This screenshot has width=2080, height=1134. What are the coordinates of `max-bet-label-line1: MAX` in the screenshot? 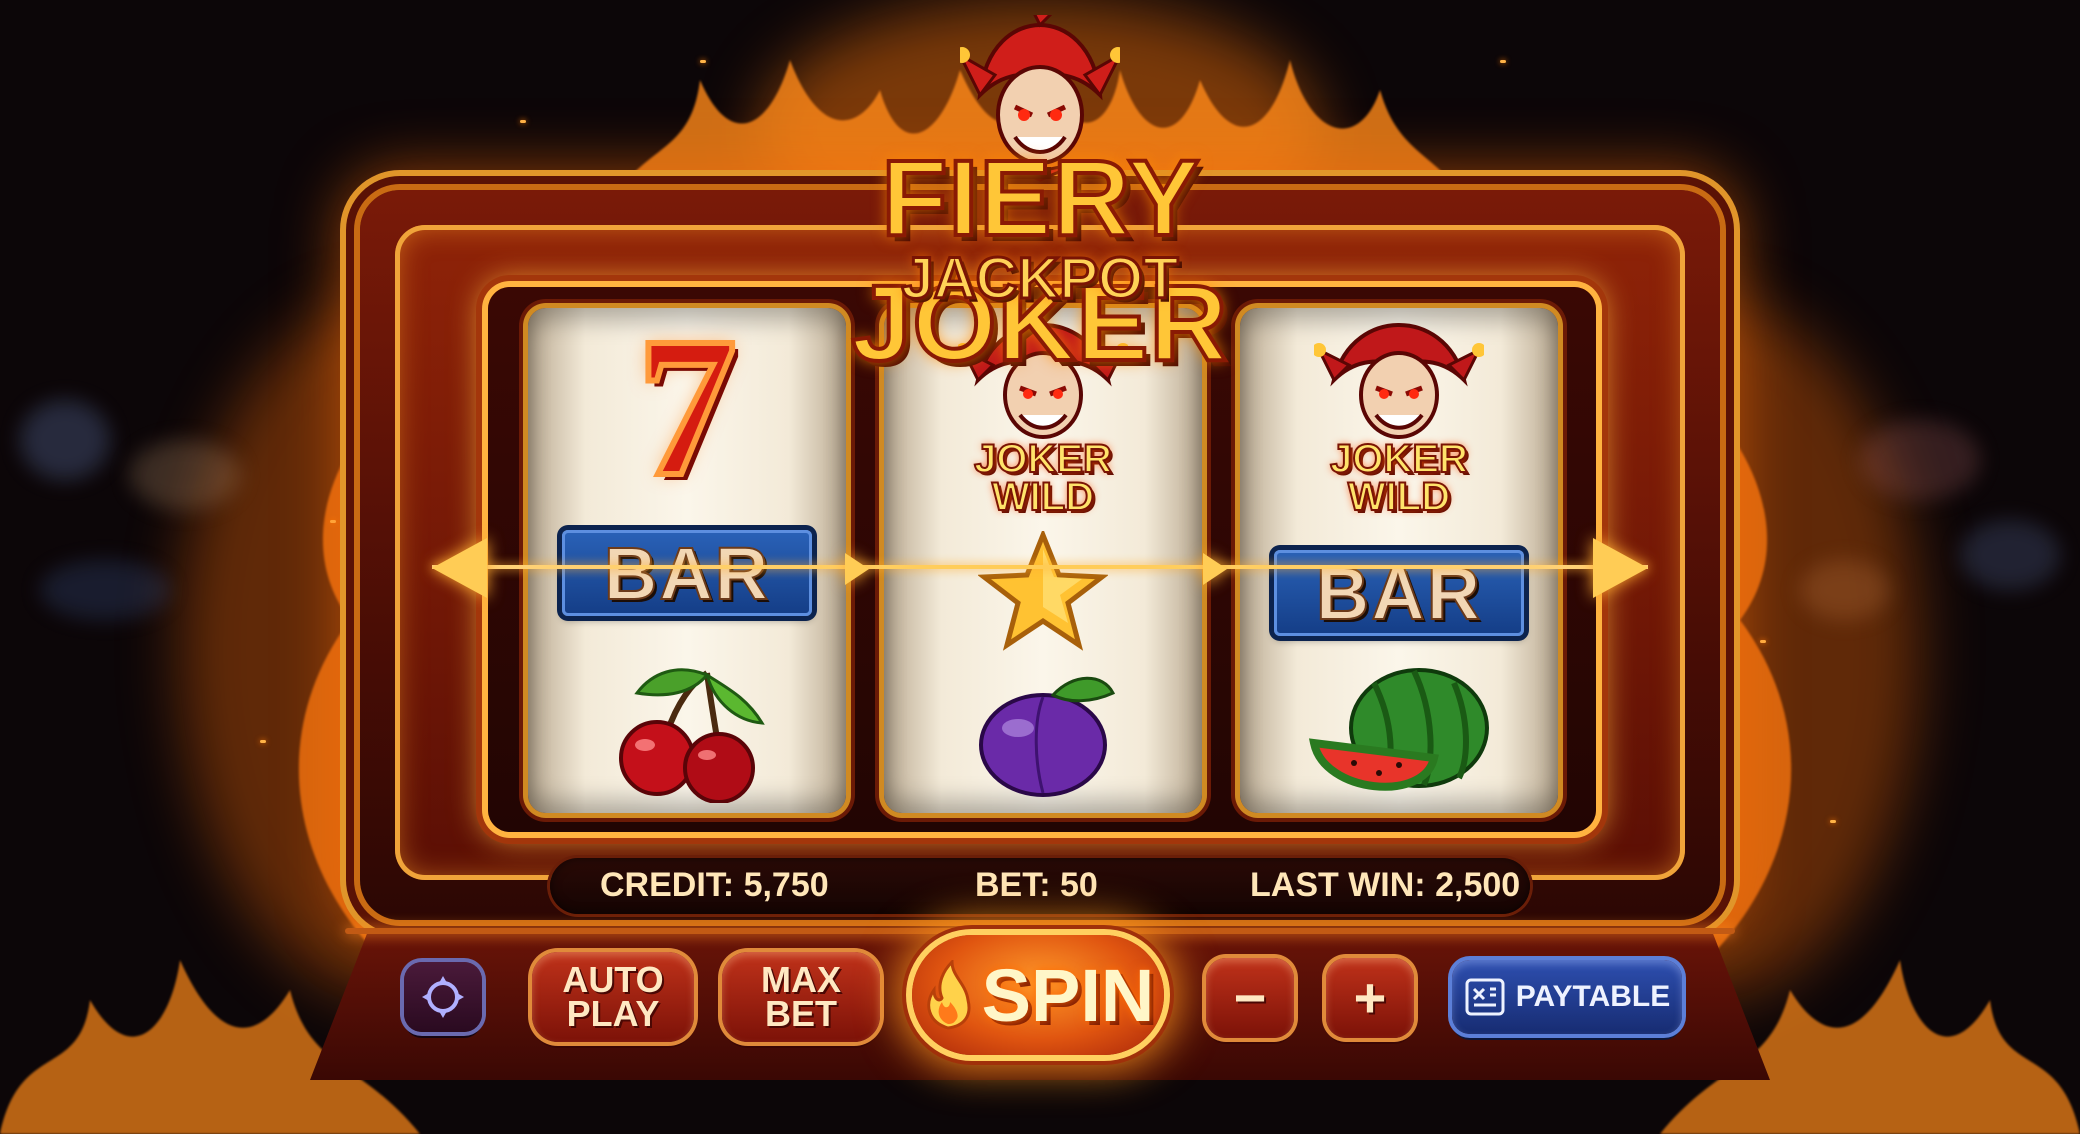 It's located at (801, 979).